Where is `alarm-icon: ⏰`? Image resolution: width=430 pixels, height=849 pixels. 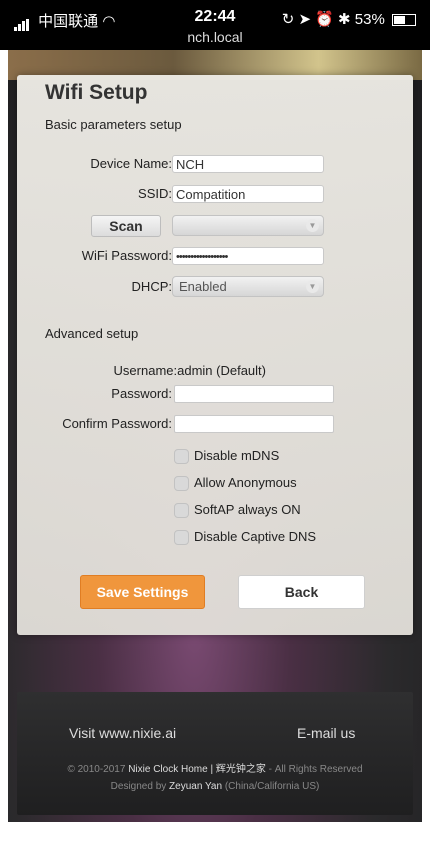 alarm-icon: ⏰ is located at coordinates (324, 19).